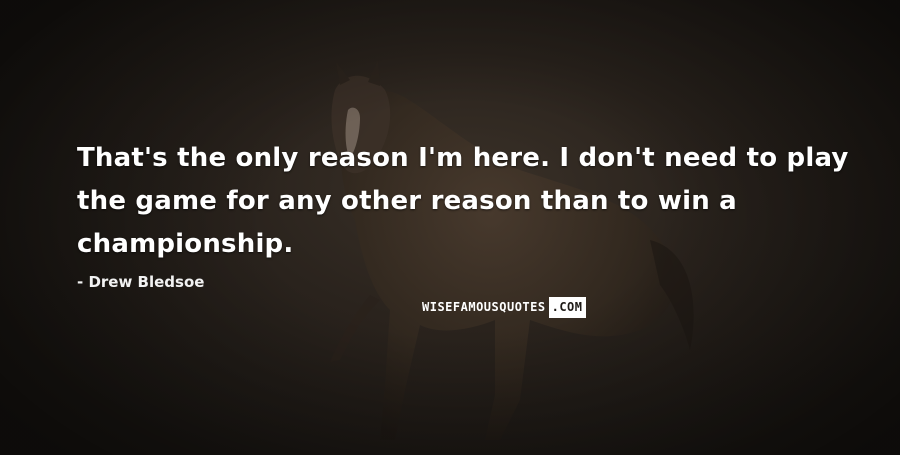 This screenshot has height=455, width=900. Describe the element at coordinates (567, 307) in the screenshot. I see `watermark-part2: .COM` at that location.